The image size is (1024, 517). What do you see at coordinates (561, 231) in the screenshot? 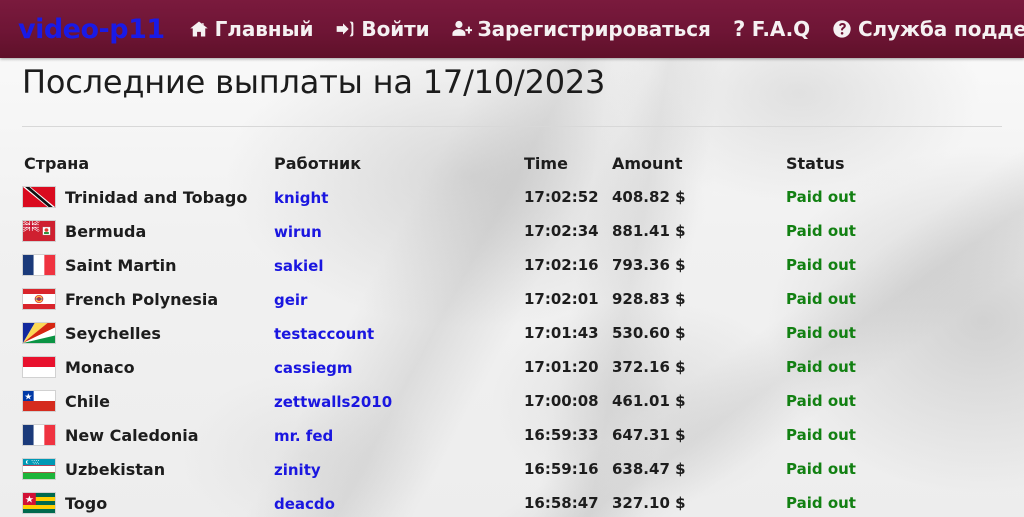
I see `cell-time: 17:02:34` at bounding box center [561, 231].